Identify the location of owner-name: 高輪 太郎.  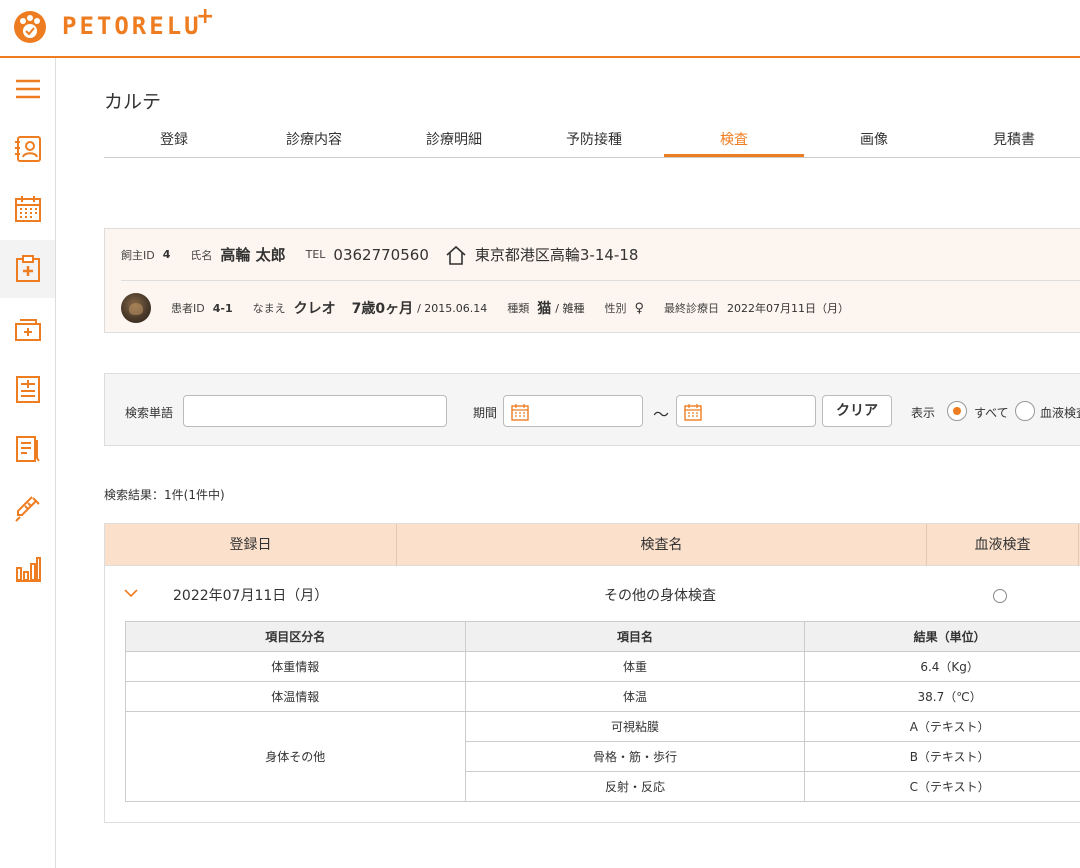
(253, 255).